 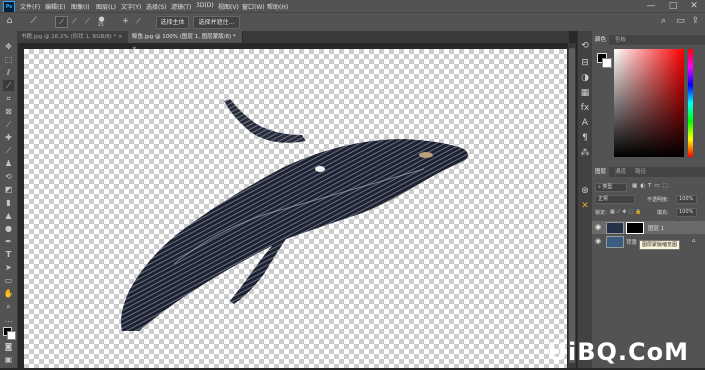 What do you see at coordinates (61, 22) in the screenshot?
I see `new-selection-icon: ⟋` at bounding box center [61, 22].